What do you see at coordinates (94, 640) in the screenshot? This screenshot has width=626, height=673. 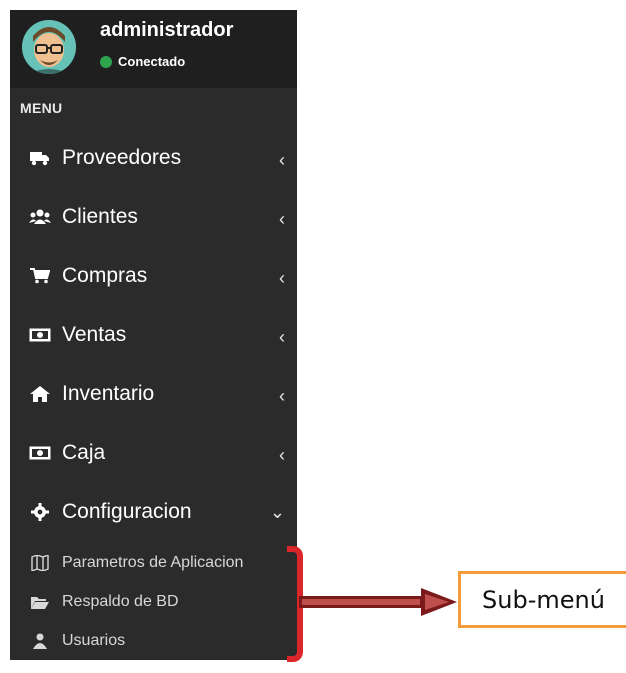 I see `submenu-label: Usuarios` at bounding box center [94, 640].